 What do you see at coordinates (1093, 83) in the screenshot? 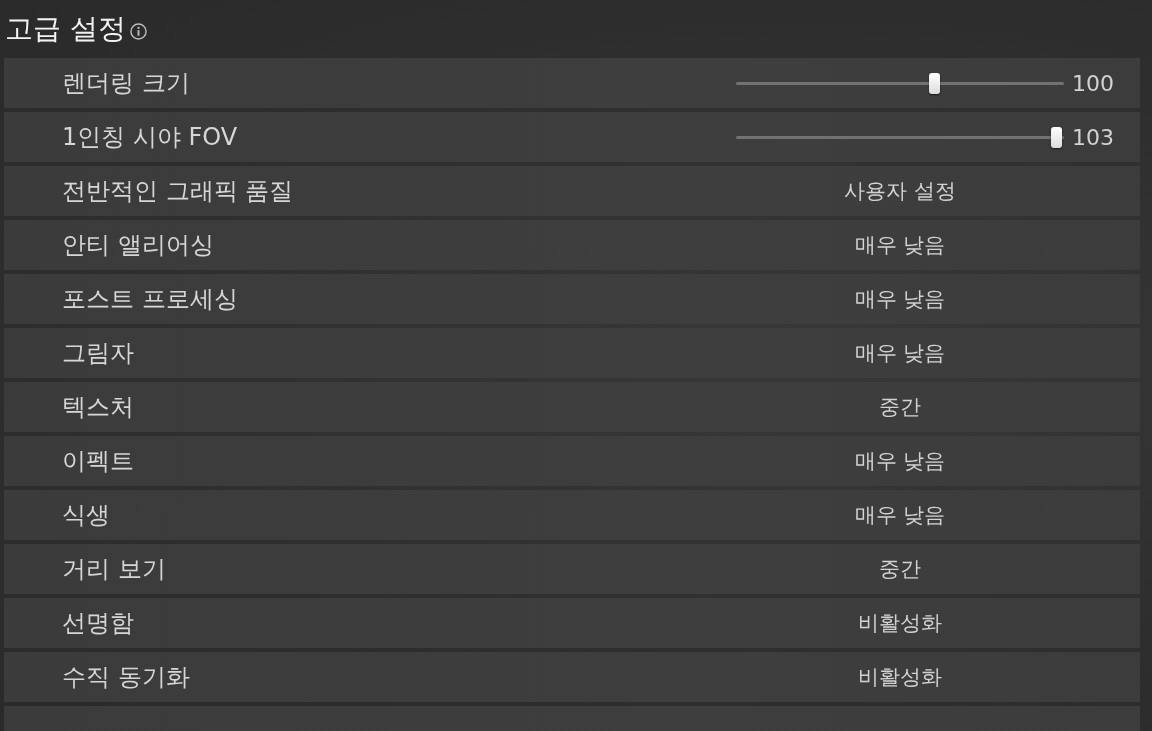
I see `slider-value: 100` at bounding box center [1093, 83].